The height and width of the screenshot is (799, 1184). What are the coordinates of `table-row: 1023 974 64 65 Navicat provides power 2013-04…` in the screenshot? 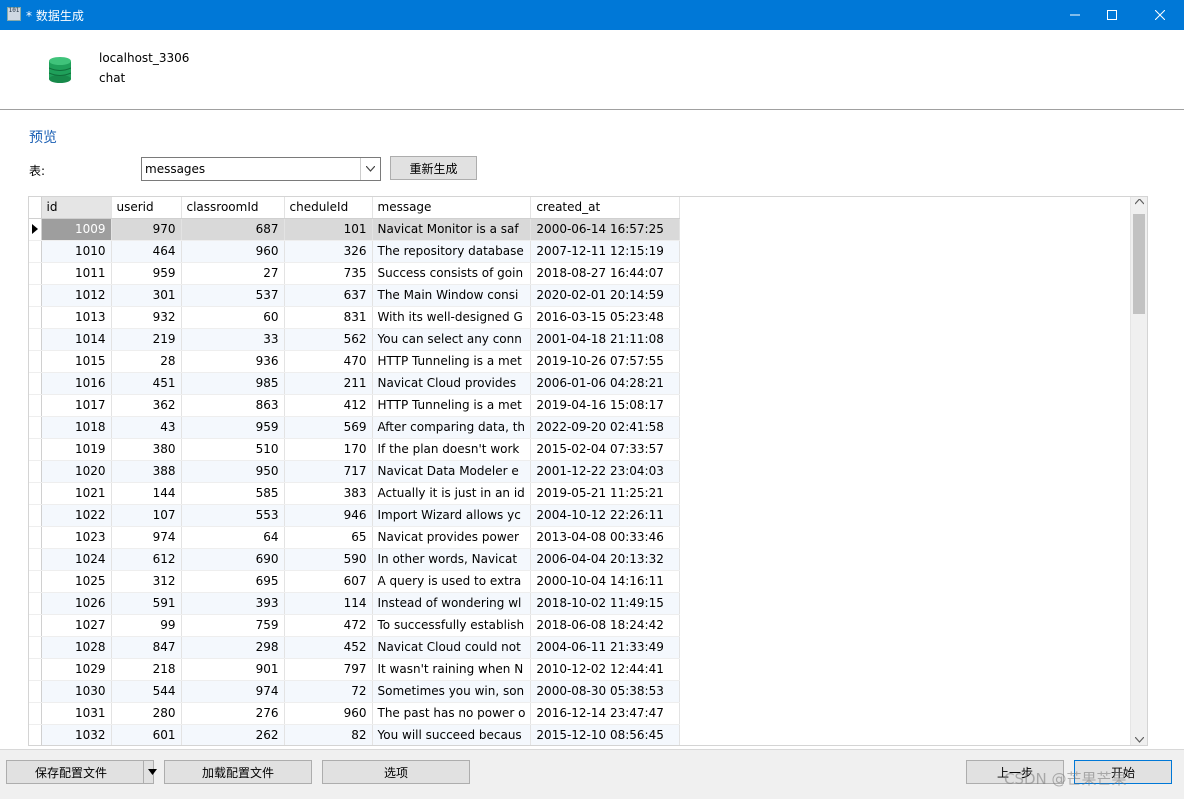 It's located at (355, 537).